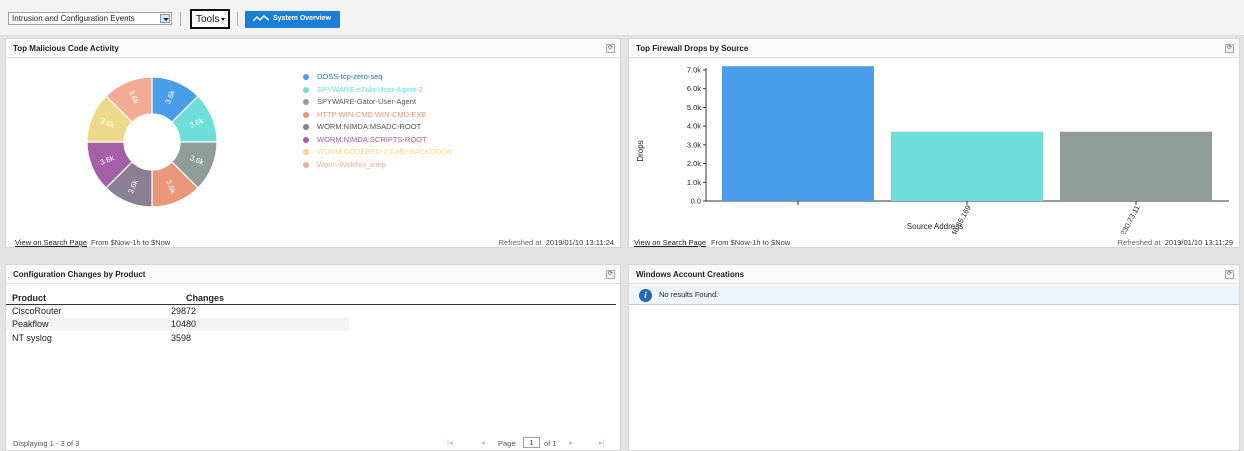 This screenshot has height=451, width=1244. I want to click on y-tick-label: 0.0, so click(696, 201).